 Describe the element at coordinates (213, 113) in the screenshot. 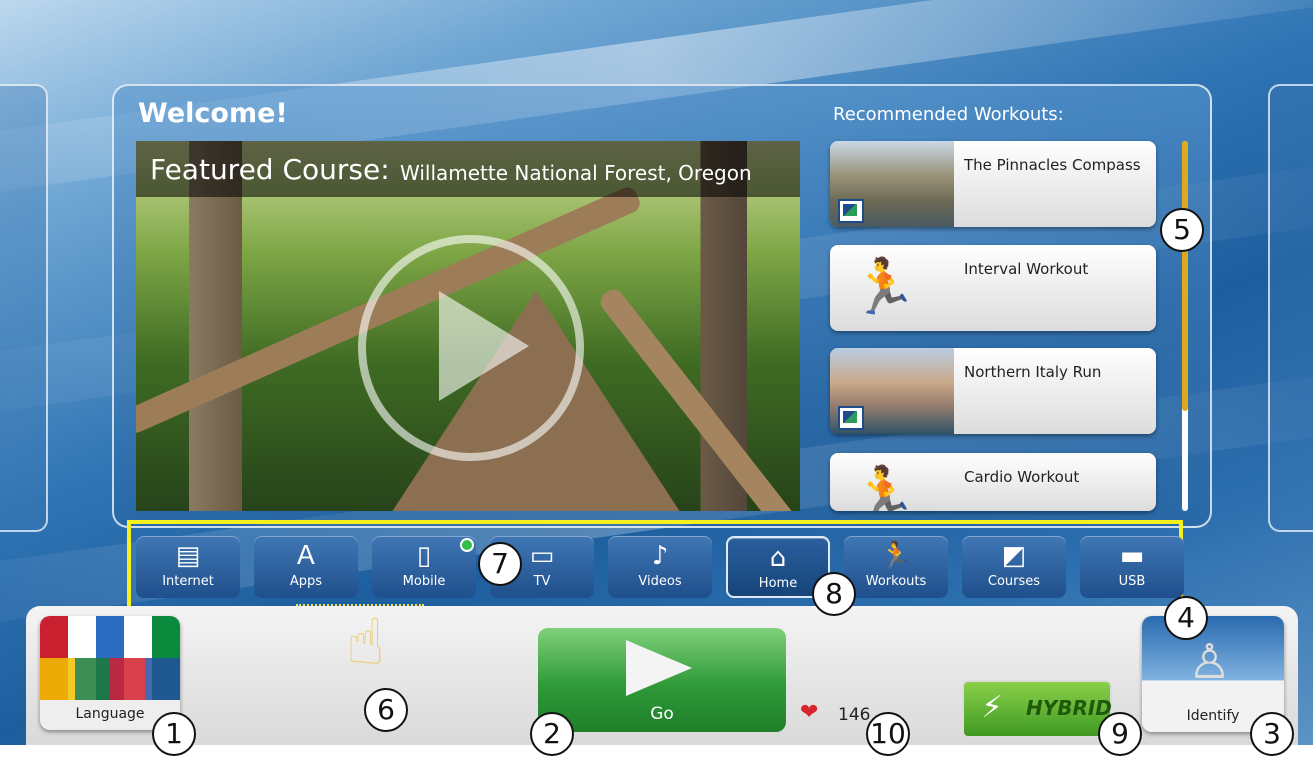

I see `welcome-heading: Welcome!` at that location.